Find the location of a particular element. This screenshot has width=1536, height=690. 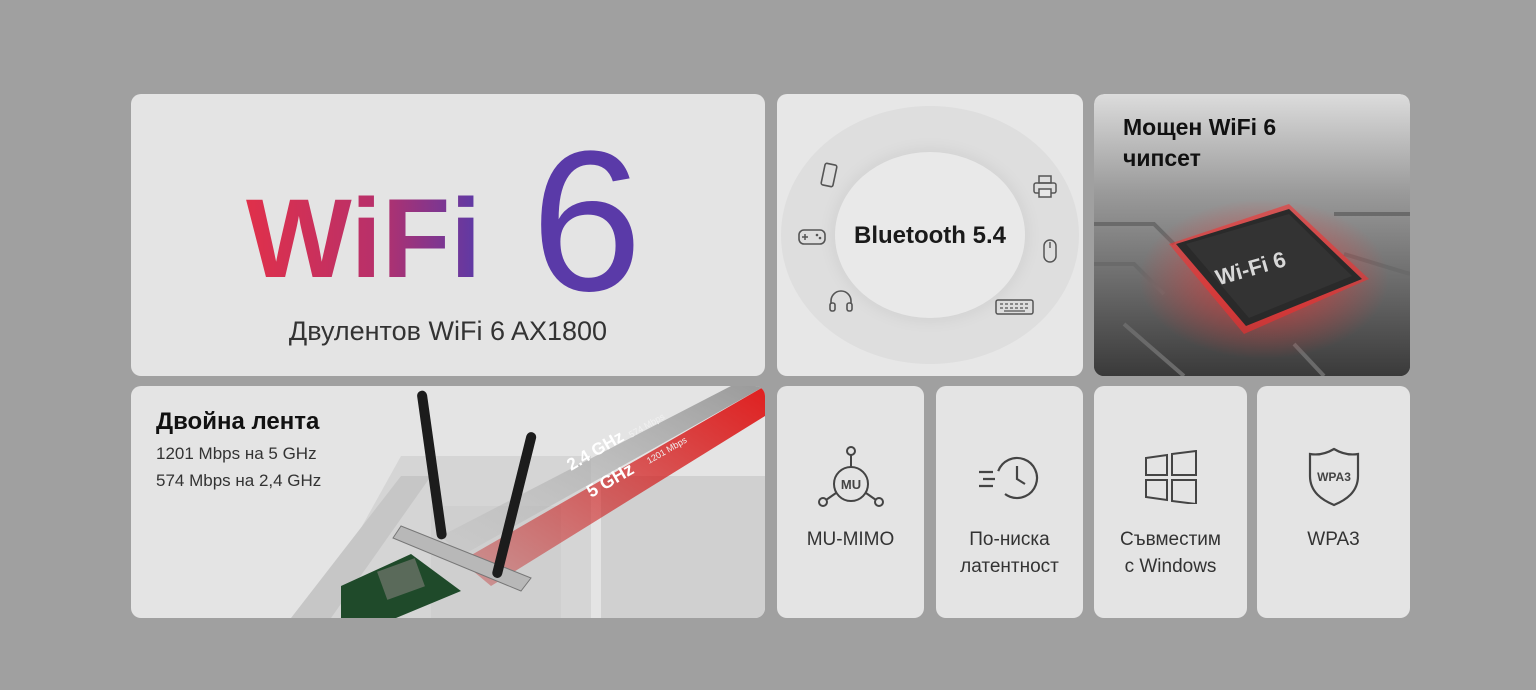

mumimo-label: MU-MIMO is located at coordinates (850, 539).